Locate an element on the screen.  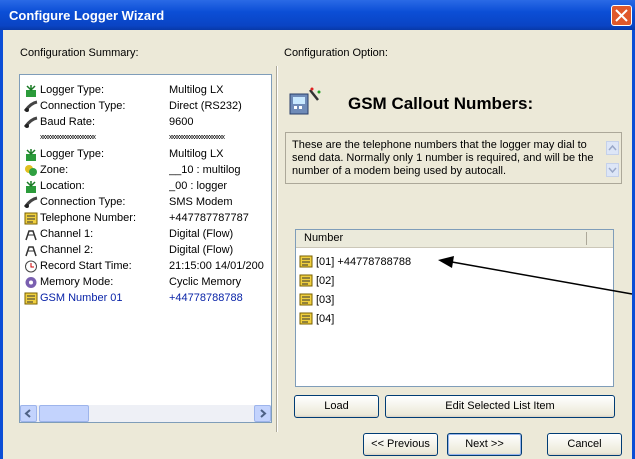
window-frame-left is located at coordinates (1, 244).